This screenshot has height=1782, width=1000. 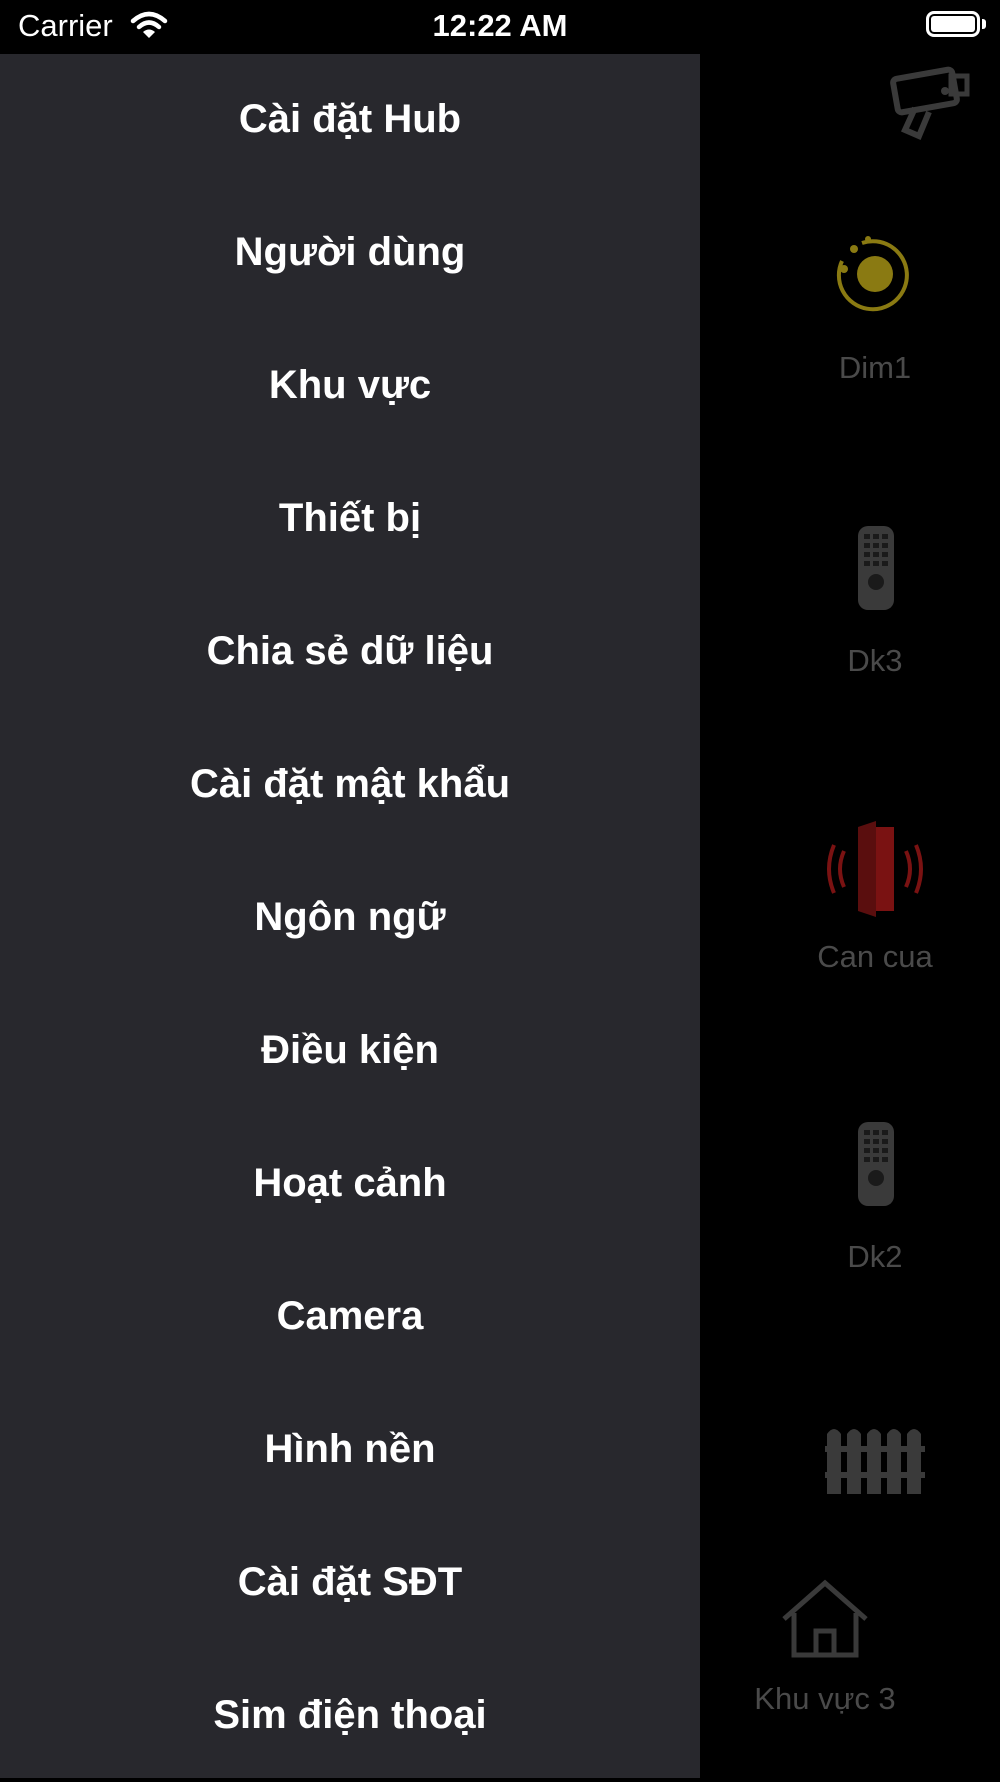 What do you see at coordinates (875, 1256) in the screenshot?
I see `device-label: Dk2` at bounding box center [875, 1256].